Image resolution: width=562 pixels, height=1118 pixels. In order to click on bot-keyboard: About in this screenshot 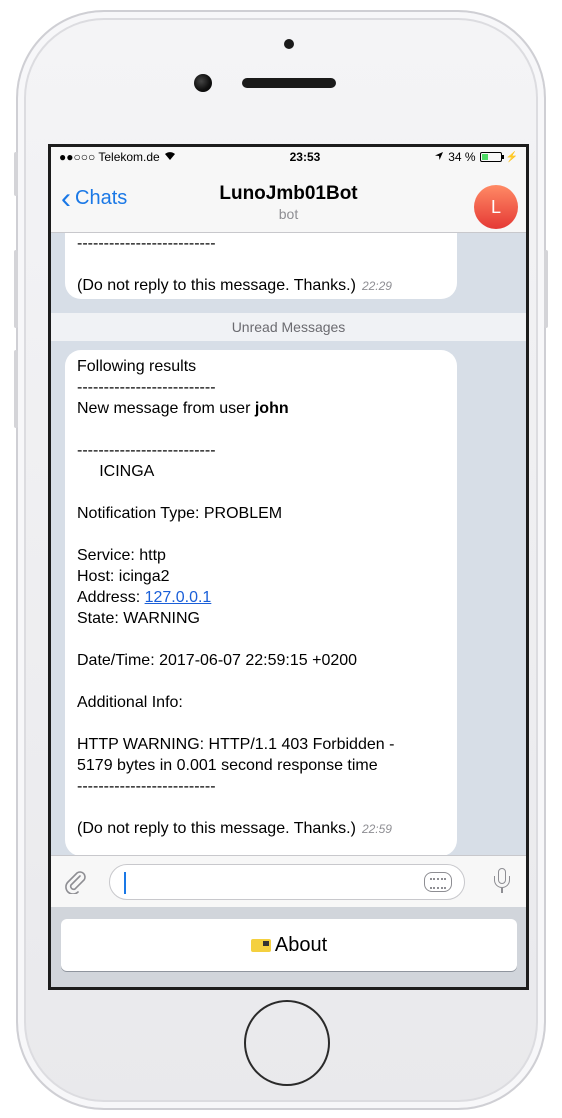, I will do `click(288, 947)`.